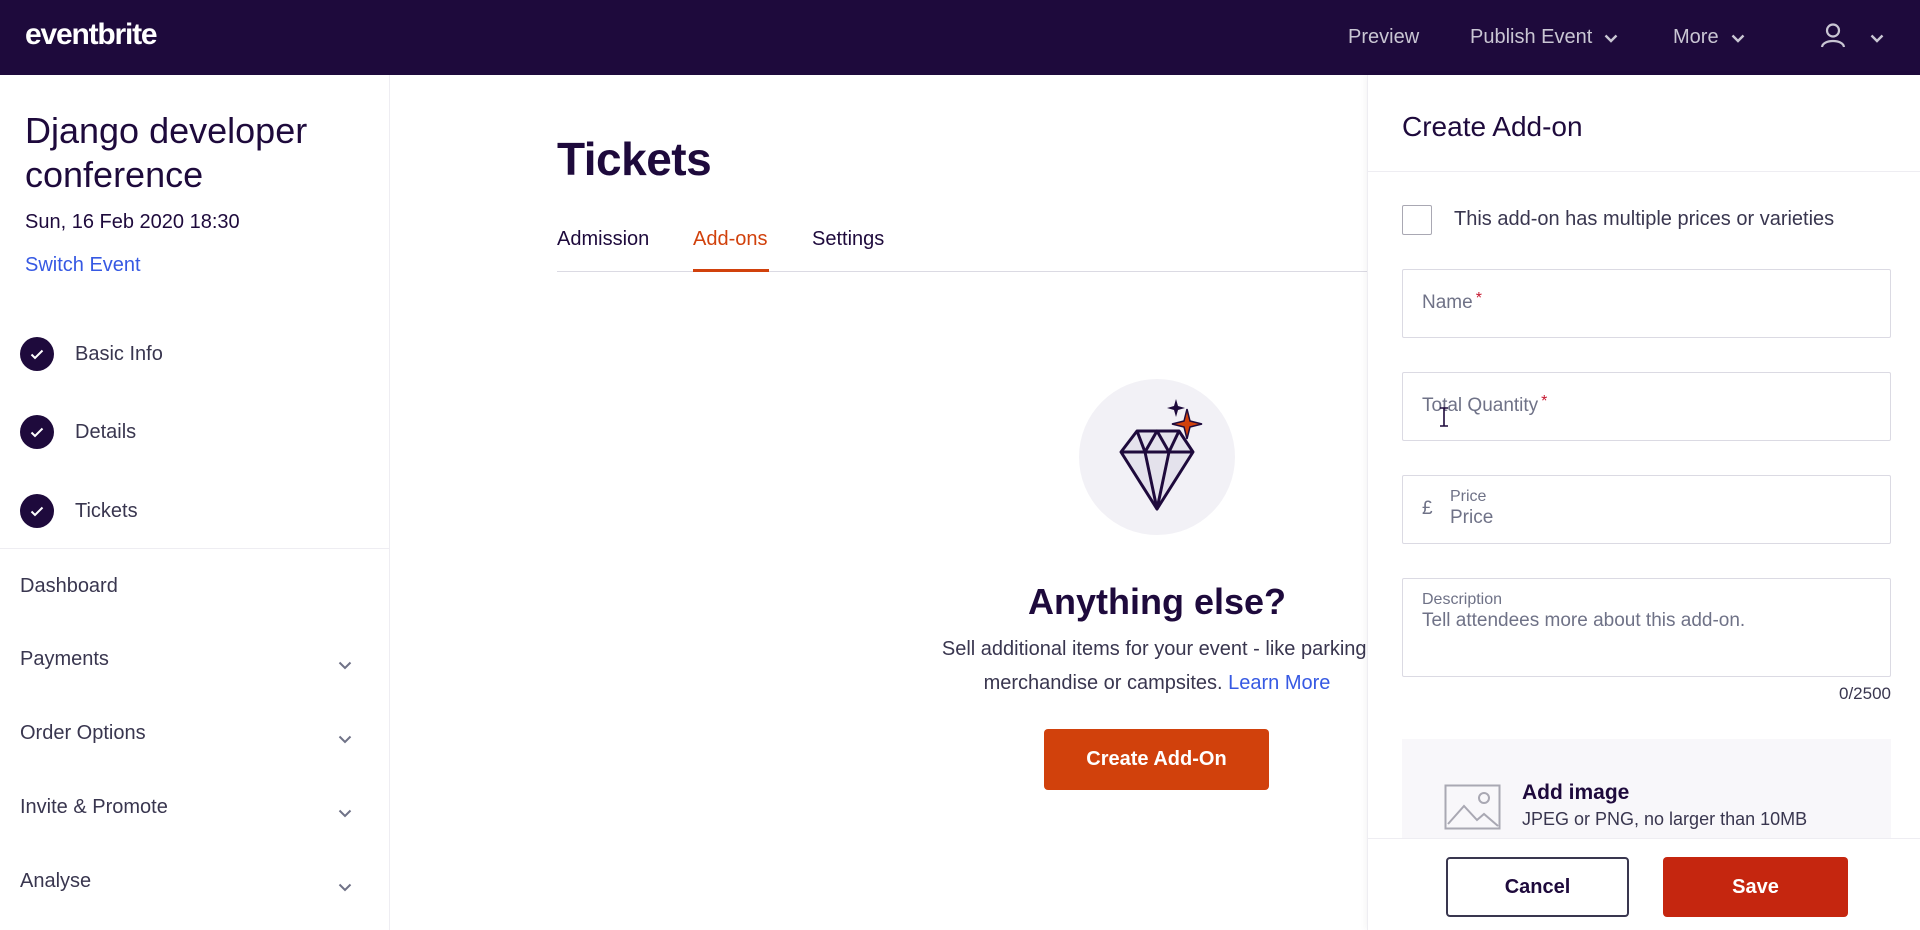 This screenshot has width=1920, height=930. Describe the element at coordinates (1644, 171) in the screenshot. I see `panel-divider` at that location.